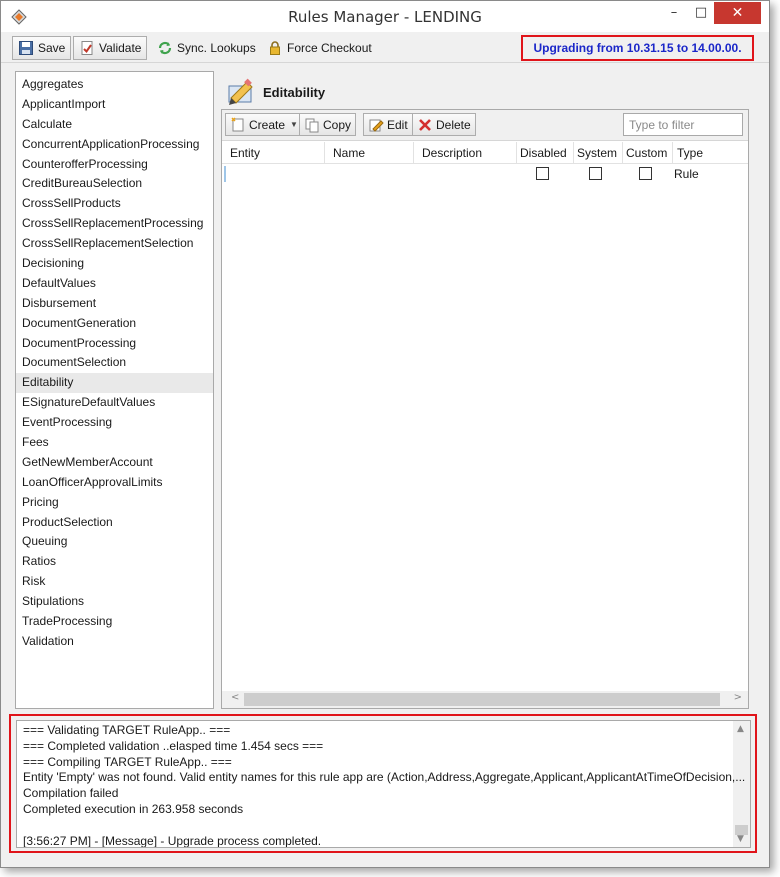  Describe the element at coordinates (114, 542) in the screenshot. I see `sidebar-item-queuing: Queuing` at that location.